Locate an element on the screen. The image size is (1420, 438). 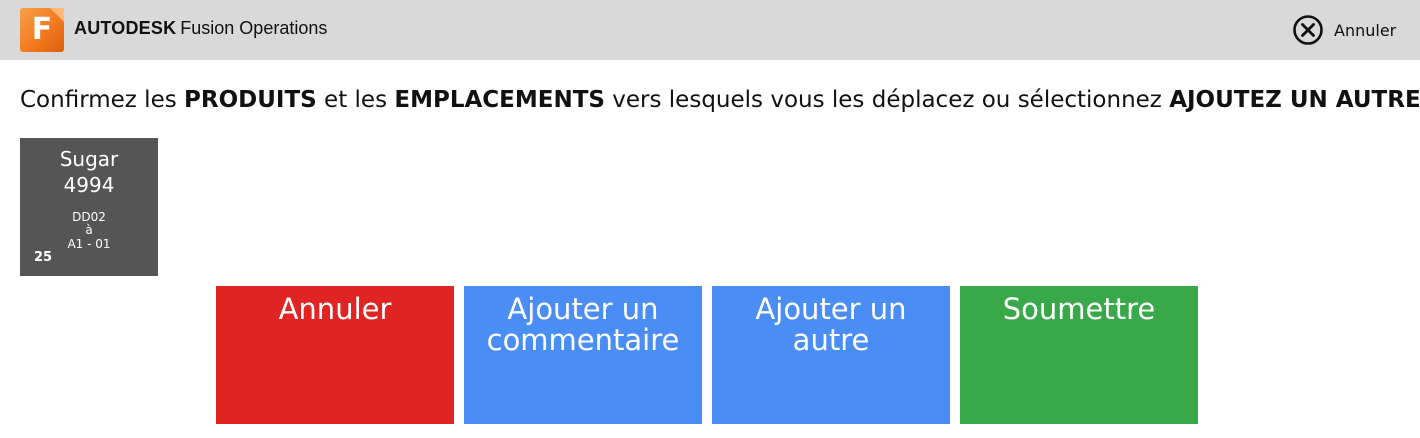
header-cancel-button: Annuler is located at coordinates (1344, 30).